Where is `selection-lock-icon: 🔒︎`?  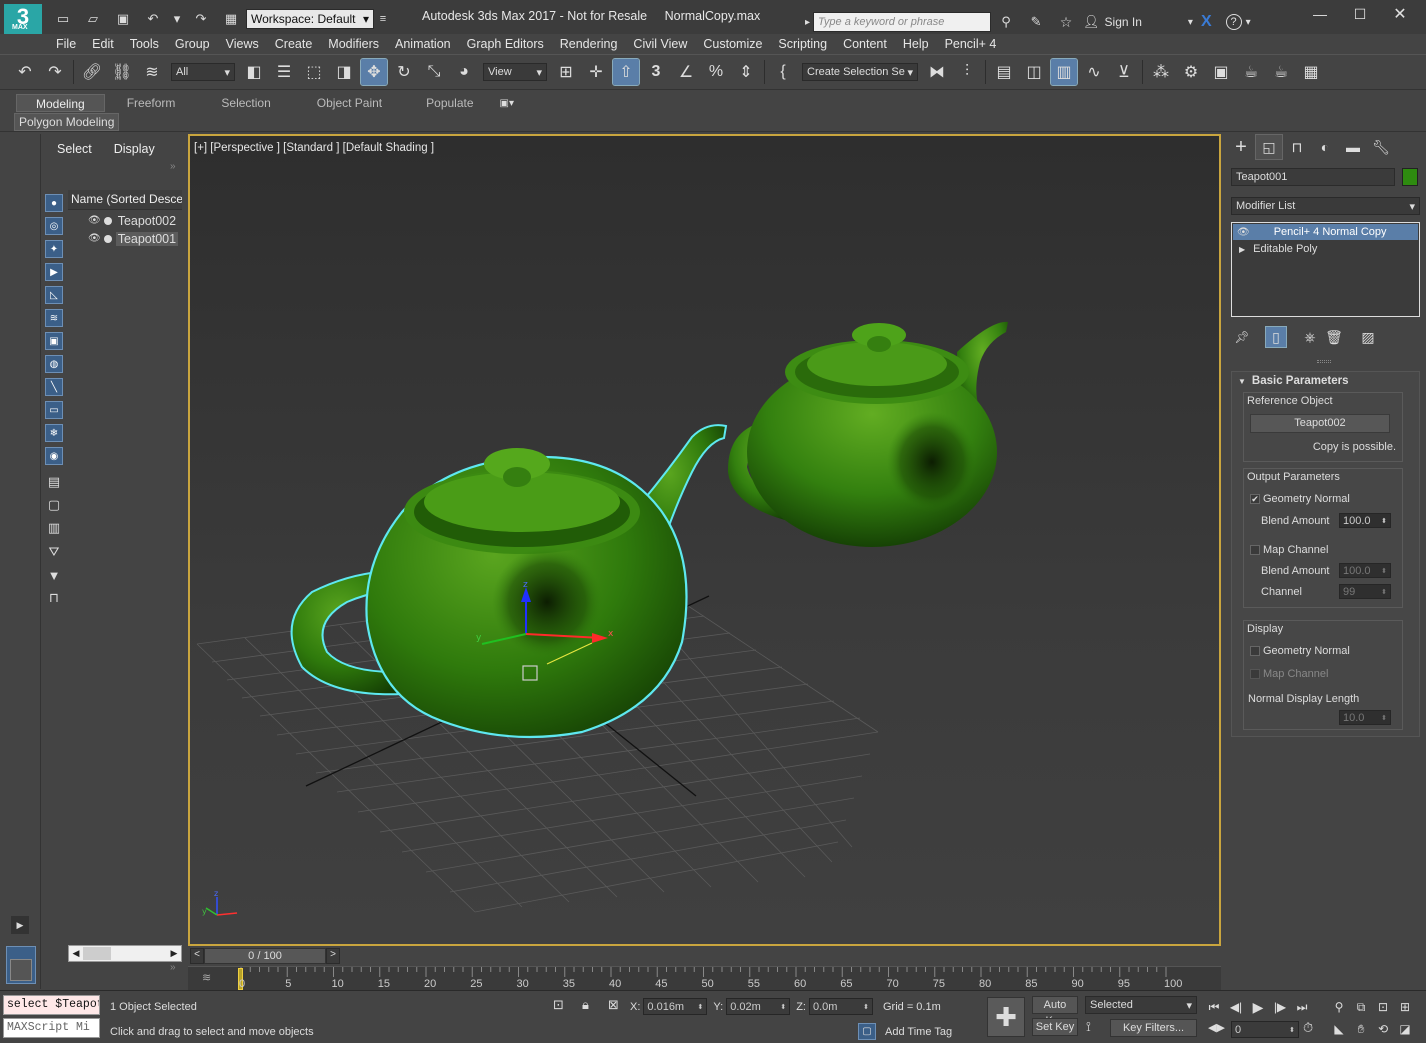
selection-lock-icon: 🔒︎ is located at coordinates (585, 1005).